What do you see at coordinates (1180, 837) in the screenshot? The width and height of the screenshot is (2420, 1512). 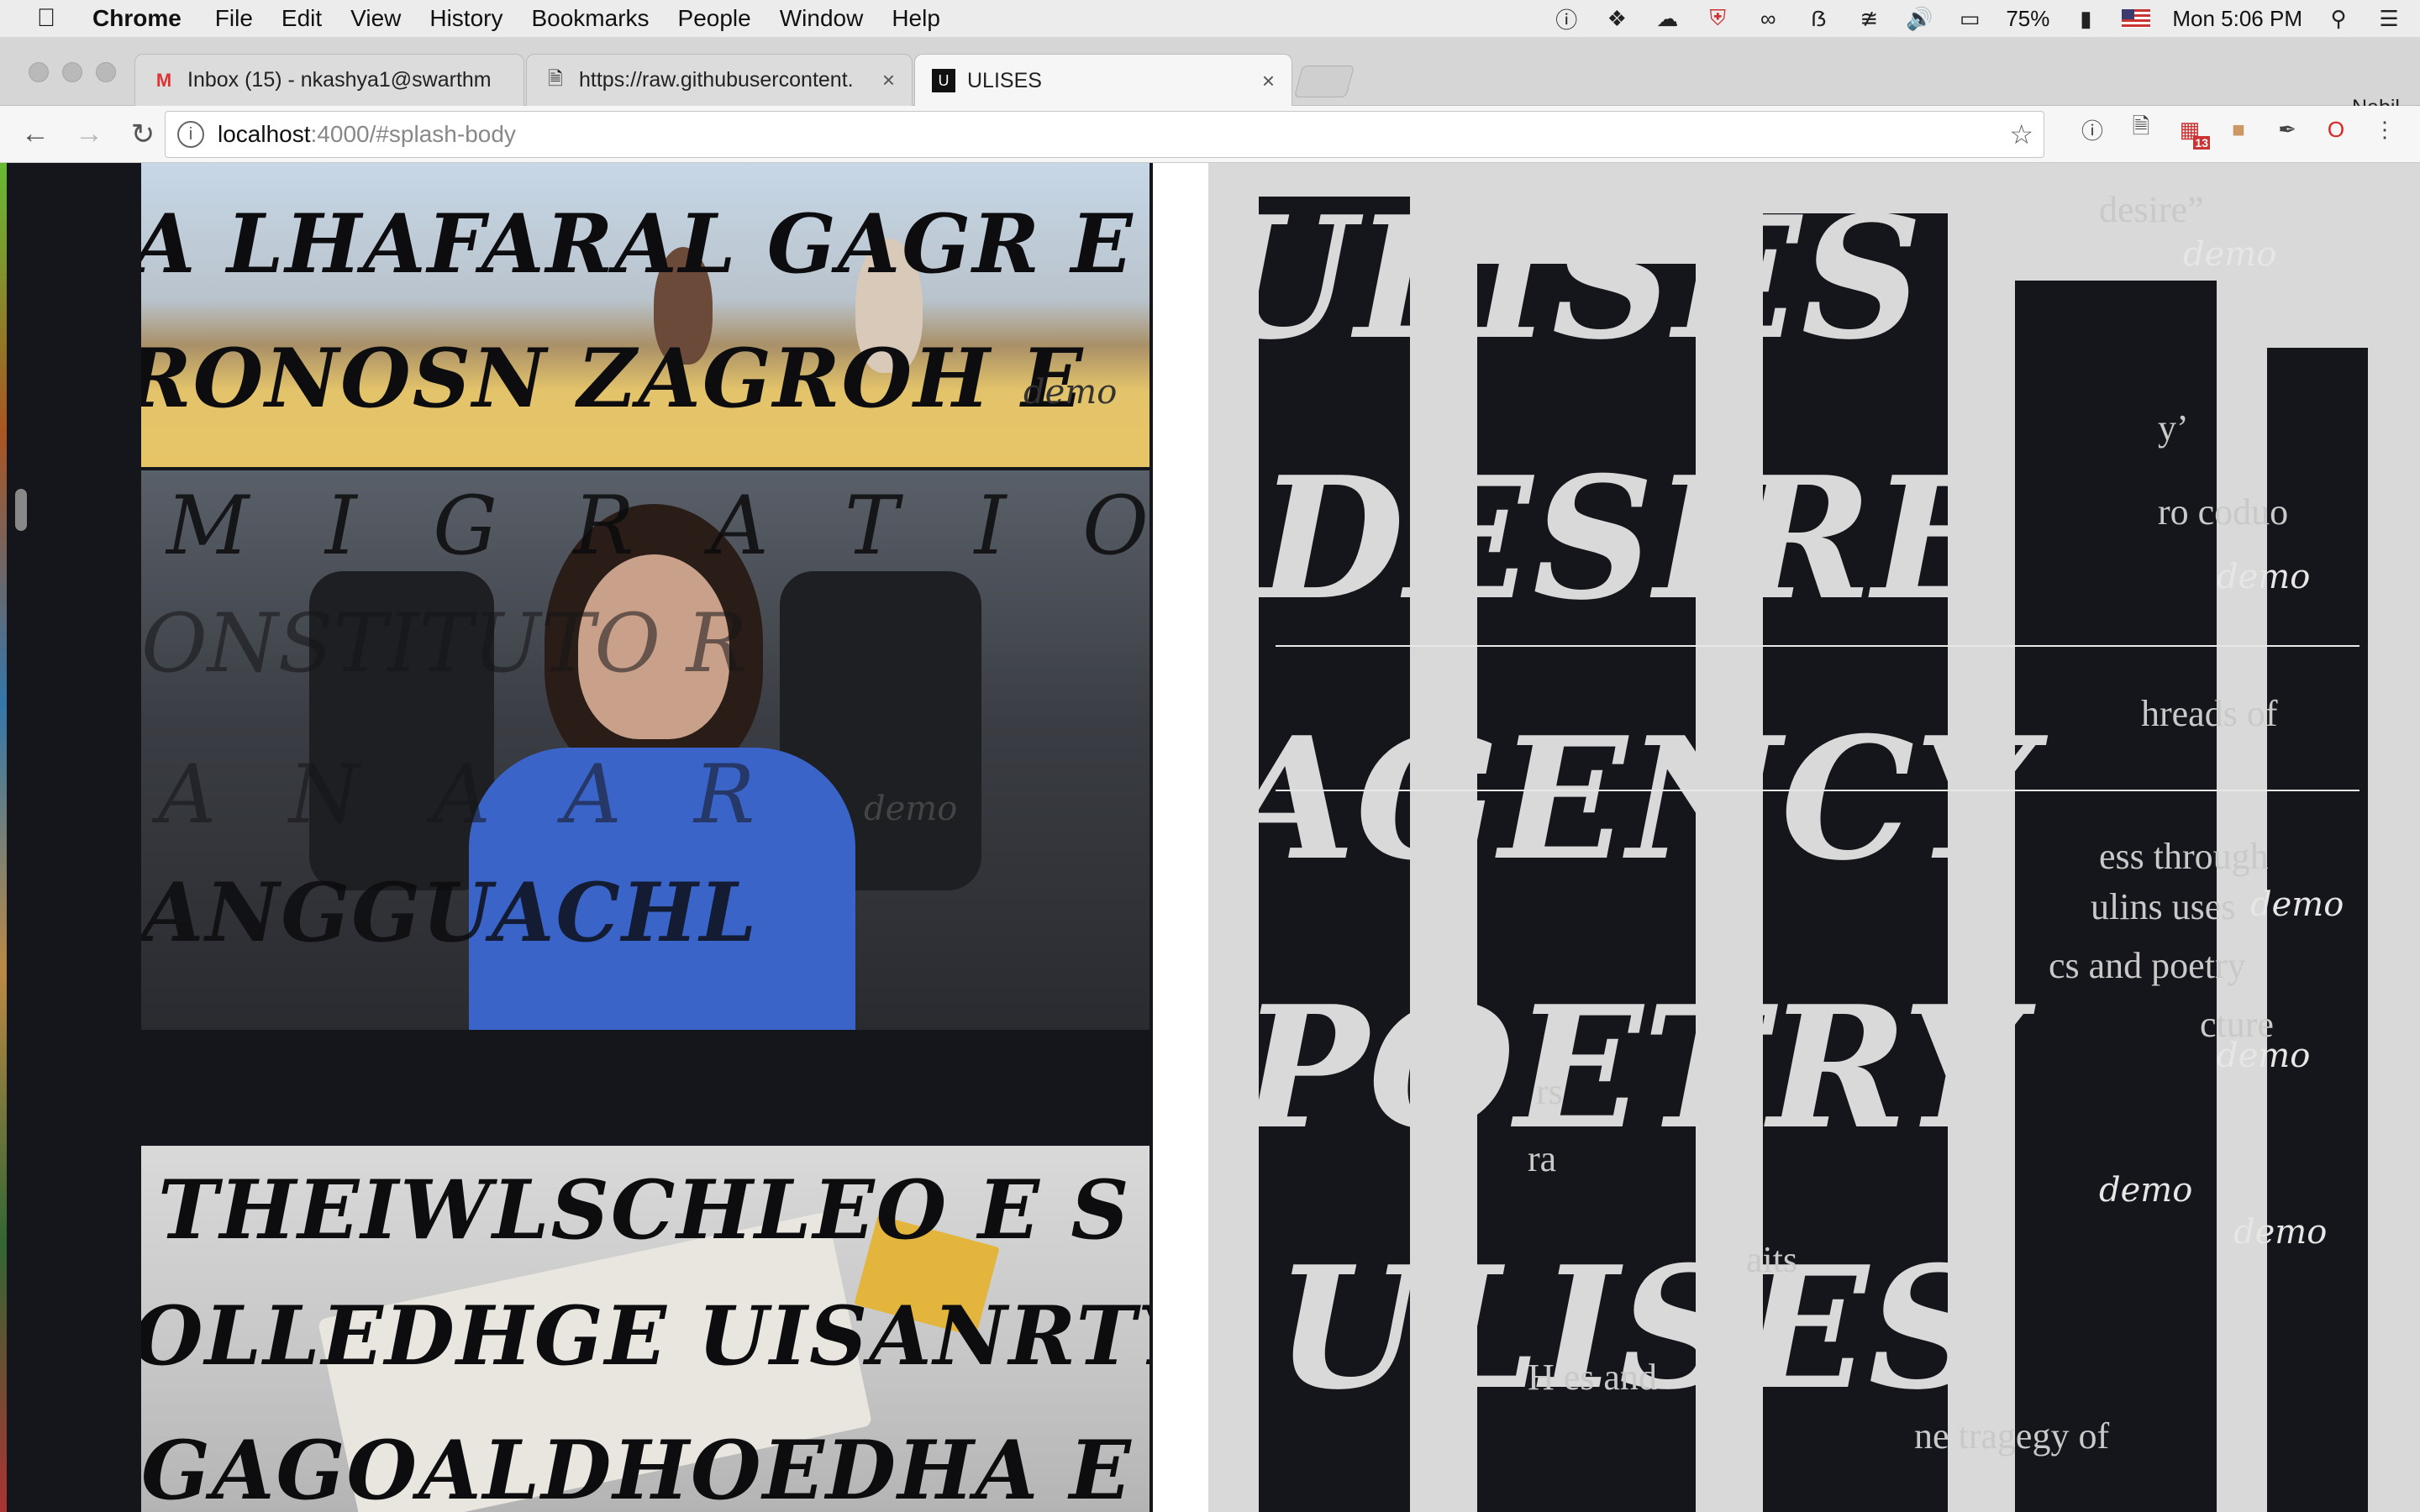 I see `column-divider` at bounding box center [1180, 837].